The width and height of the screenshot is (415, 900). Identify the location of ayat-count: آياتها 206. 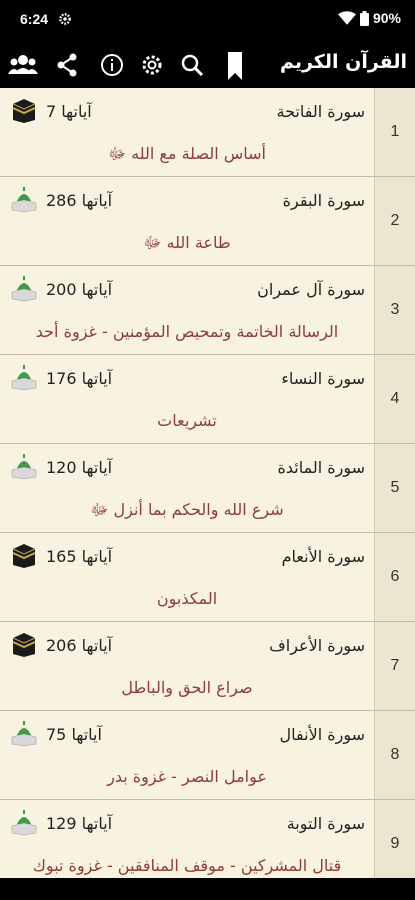
(79, 645).